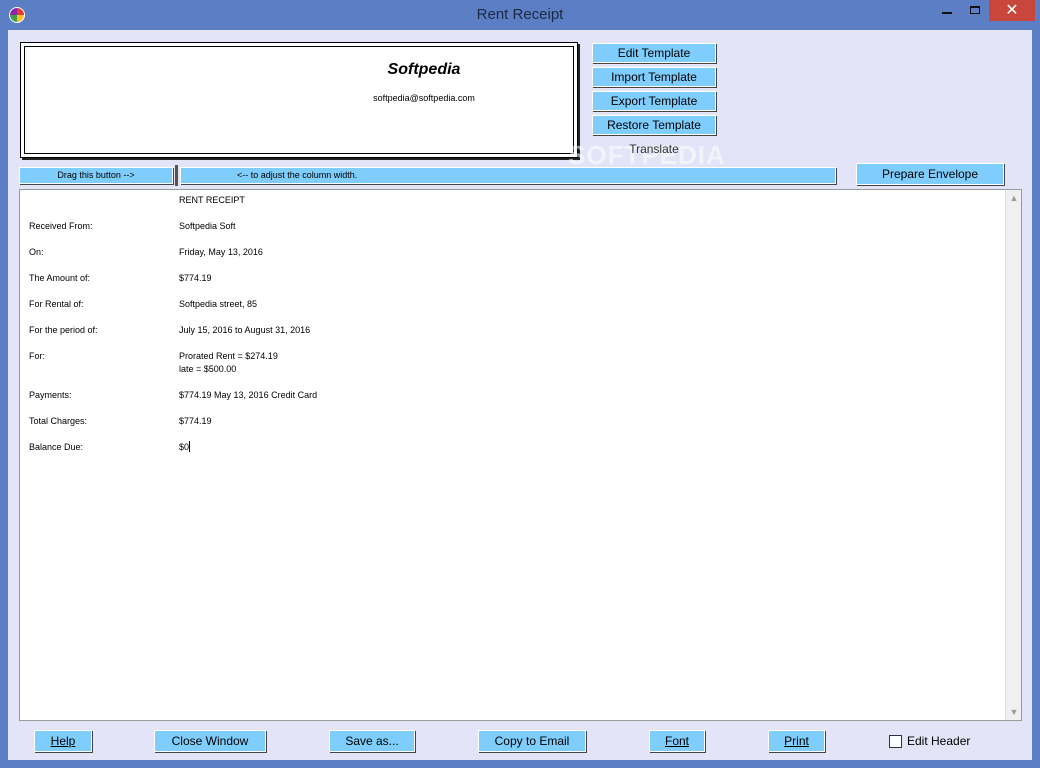 This screenshot has height=768, width=1040. I want to click on import-template-button: Import Template, so click(654, 77).